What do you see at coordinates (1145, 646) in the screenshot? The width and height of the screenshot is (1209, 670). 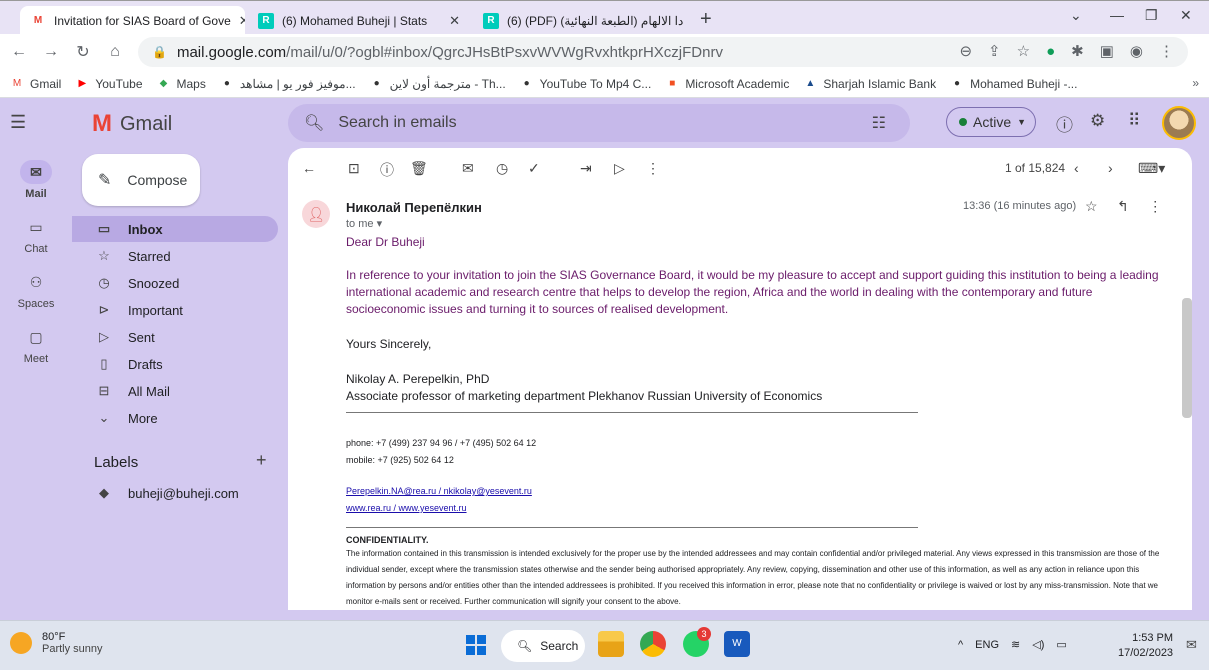 I see `clock: 1:53 PM 17/02/2023` at bounding box center [1145, 646].